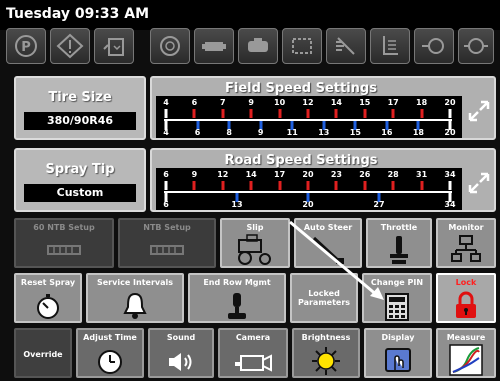 The width and height of the screenshot is (500, 381). What do you see at coordinates (450, 174) in the screenshot?
I see `road-speed-top-tick: 34` at bounding box center [450, 174].